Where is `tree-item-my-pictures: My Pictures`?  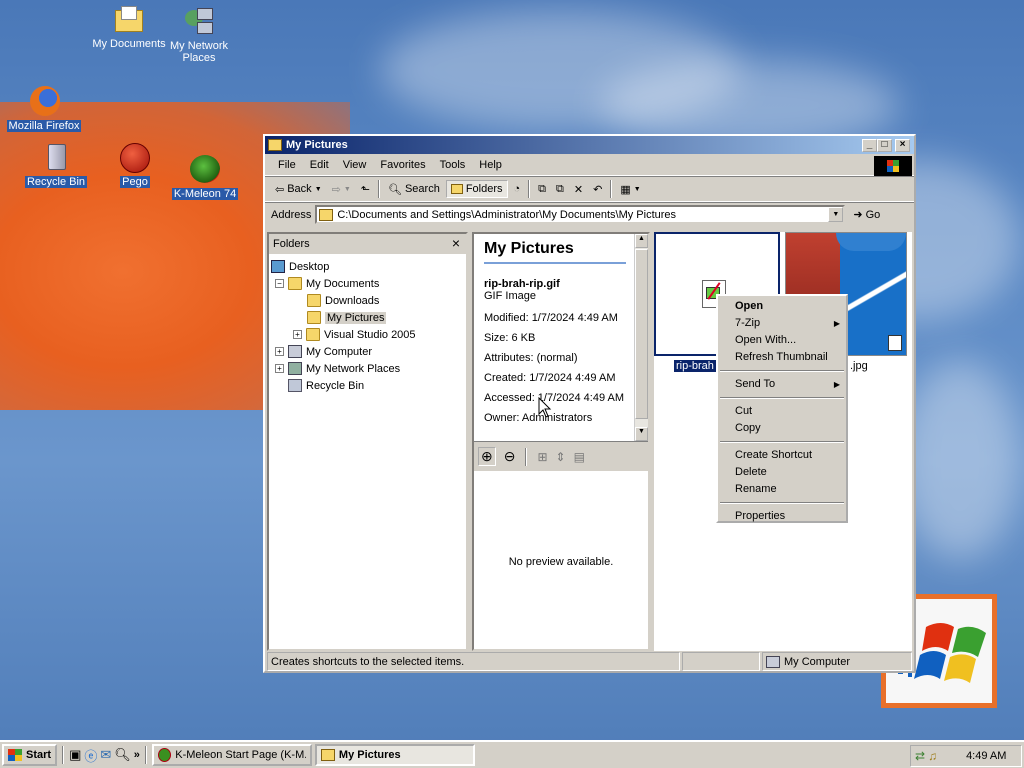
tree-item-my-pictures: My Pictures is located at coordinates (367, 317).